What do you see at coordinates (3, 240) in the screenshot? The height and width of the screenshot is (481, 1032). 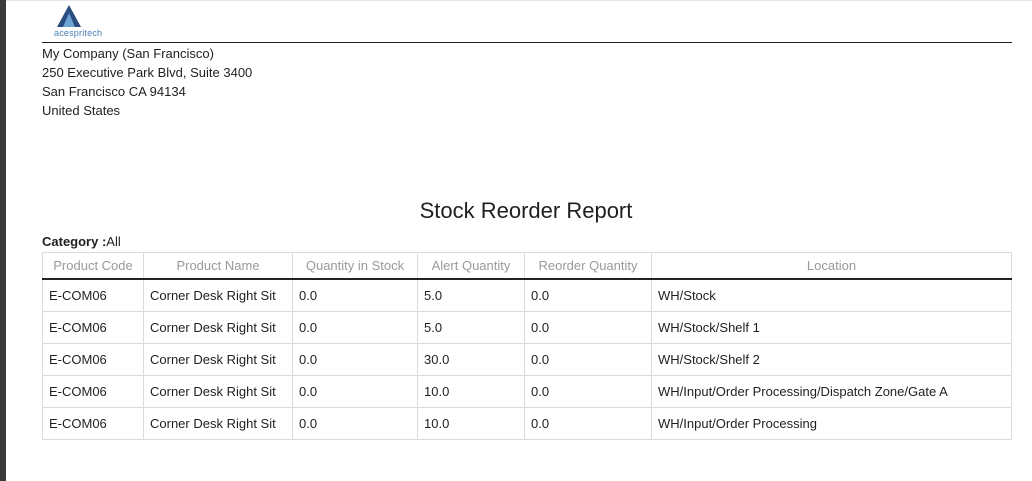 I see `viewer-left-edge` at bounding box center [3, 240].